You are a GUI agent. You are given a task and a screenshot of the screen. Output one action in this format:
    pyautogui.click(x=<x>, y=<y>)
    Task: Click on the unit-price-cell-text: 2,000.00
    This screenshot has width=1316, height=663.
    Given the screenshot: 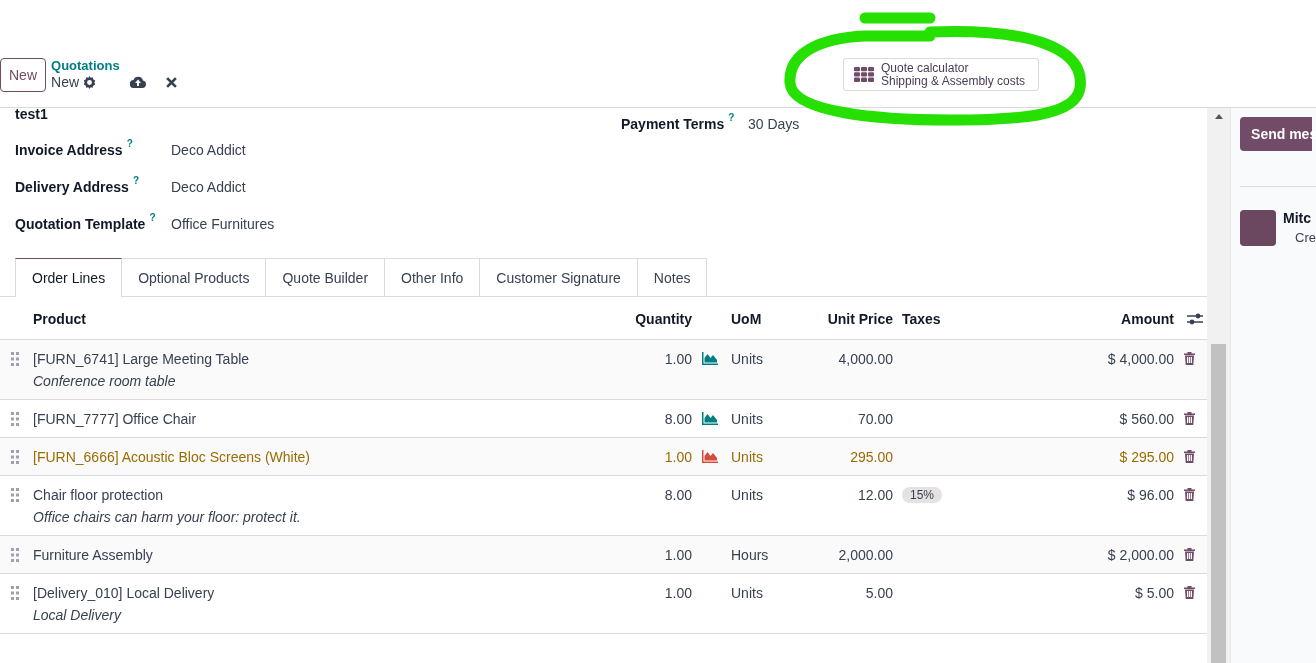 What is the action you would take?
    pyautogui.click(x=865, y=555)
    